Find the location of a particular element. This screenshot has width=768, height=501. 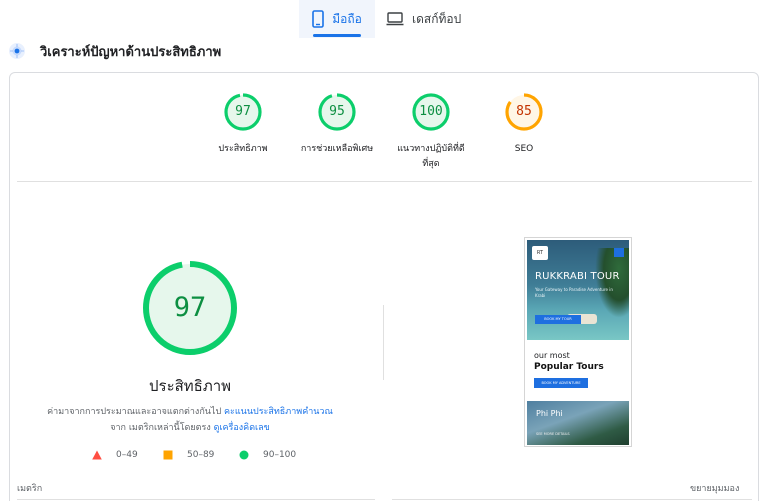

triangle-icon is located at coordinates (97, 455).